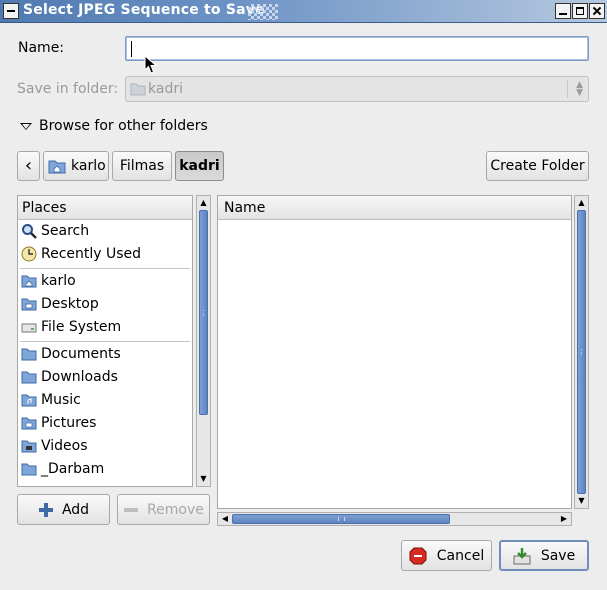  Describe the element at coordinates (68, 89) in the screenshot. I see `save-in-folder-label: Save in folder:` at that location.